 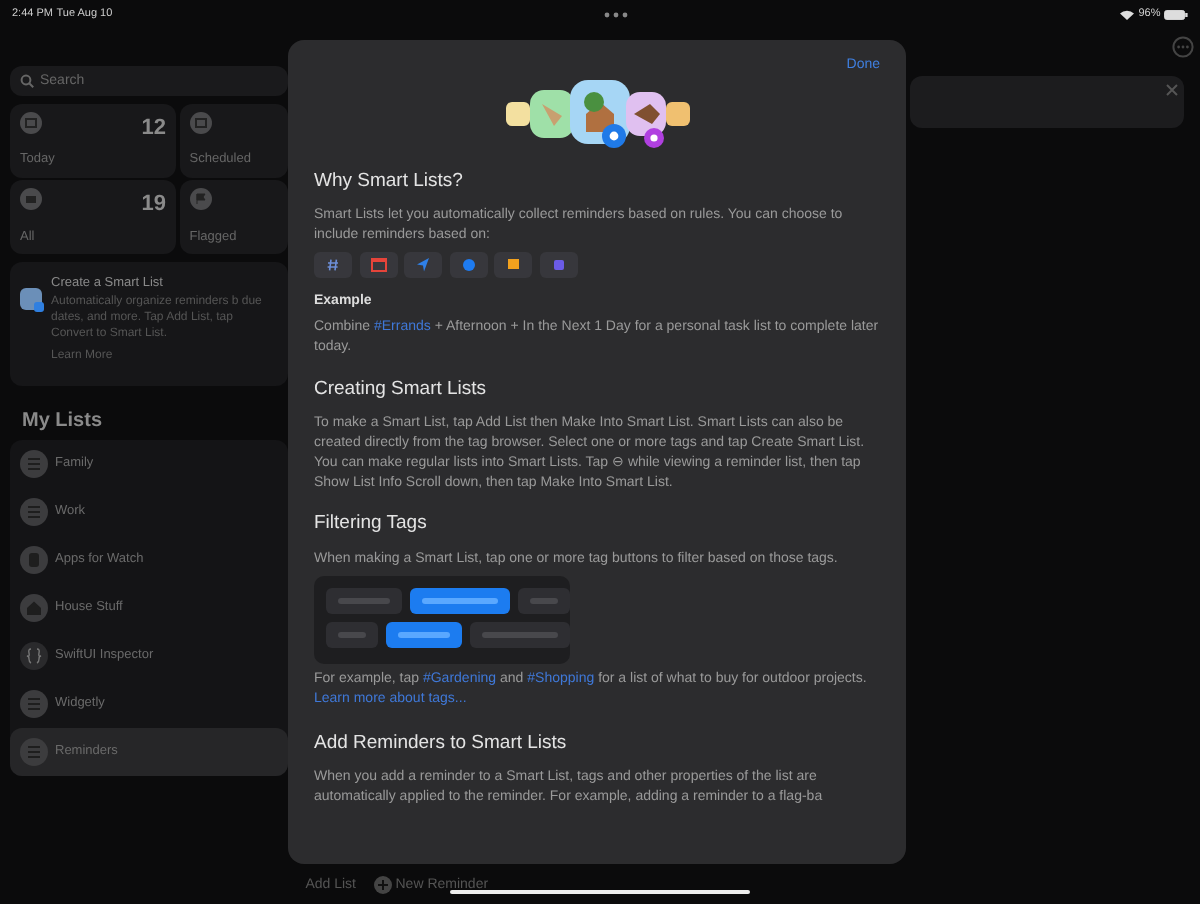 What do you see at coordinates (34, 559) in the screenshot?
I see `watch-icon` at bounding box center [34, 559].